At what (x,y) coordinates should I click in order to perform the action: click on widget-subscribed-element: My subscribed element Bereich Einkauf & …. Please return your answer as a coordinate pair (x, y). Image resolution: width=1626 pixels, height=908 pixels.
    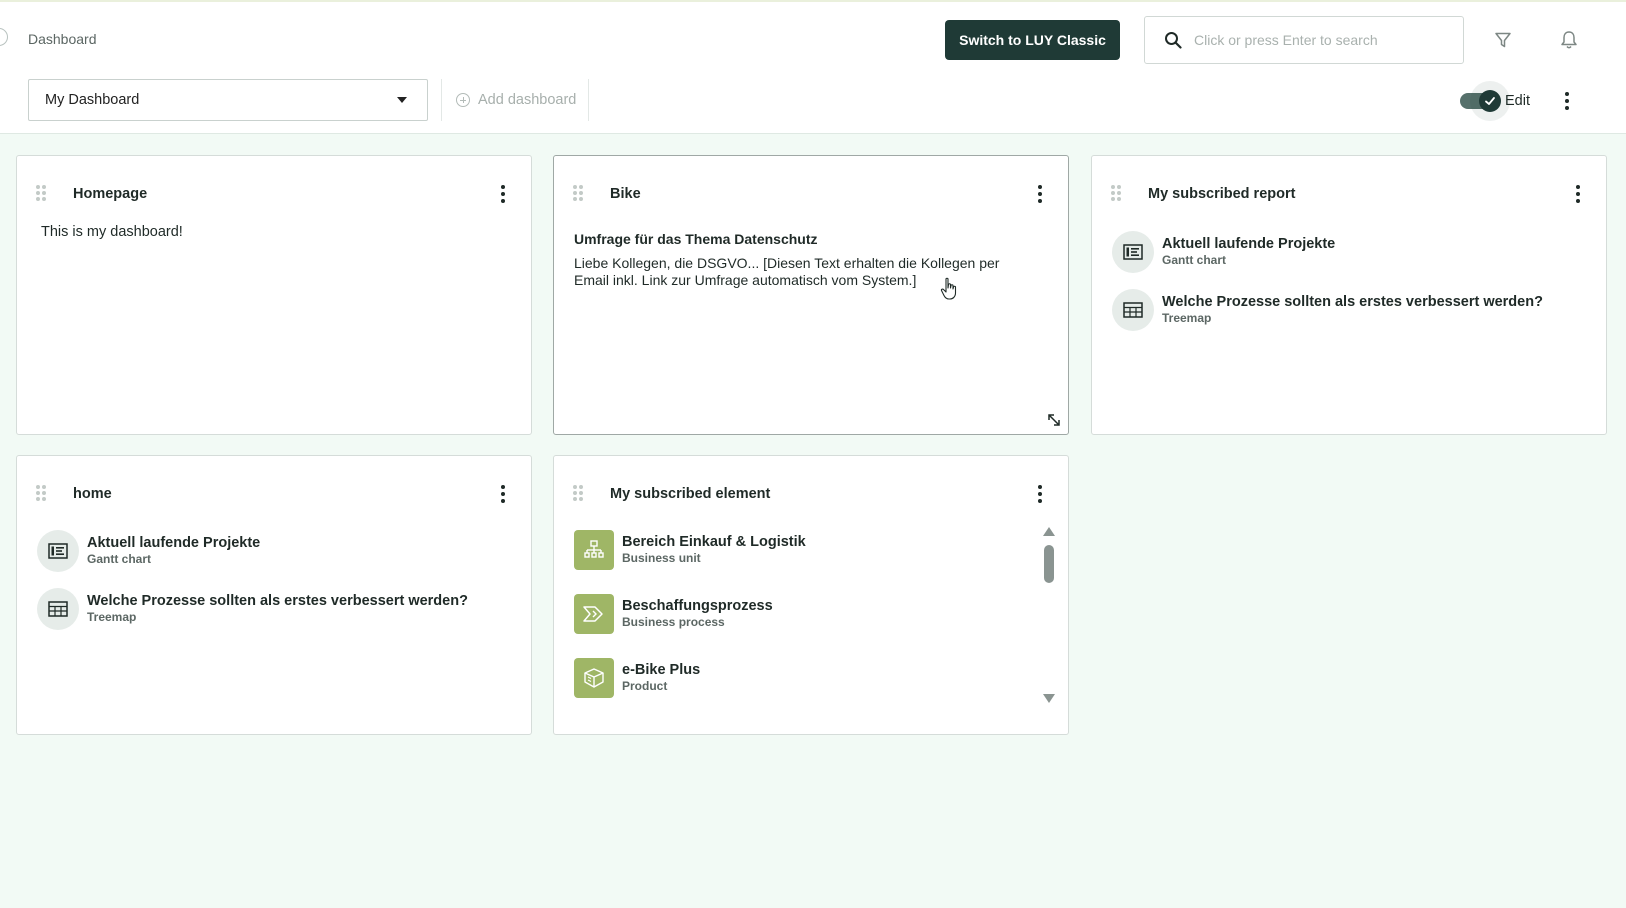
    Looking at the image, I should click on (811, 595).